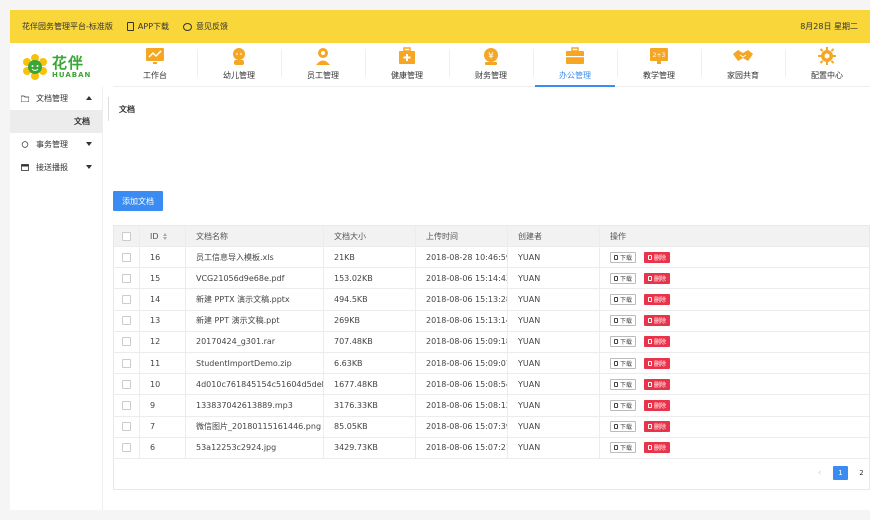  I want to click on cell-id: 10, so click(163, 384).